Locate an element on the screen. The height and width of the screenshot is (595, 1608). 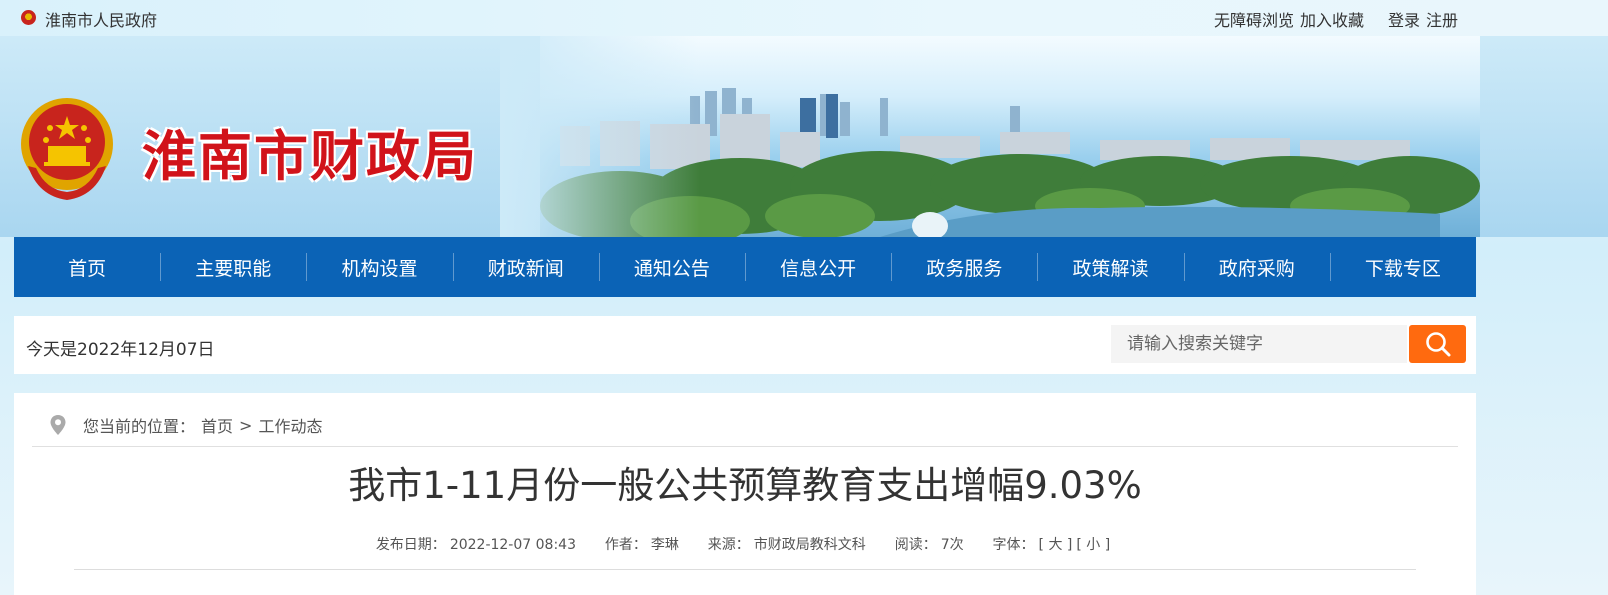
search-input is located at coordinates (1259, 344).